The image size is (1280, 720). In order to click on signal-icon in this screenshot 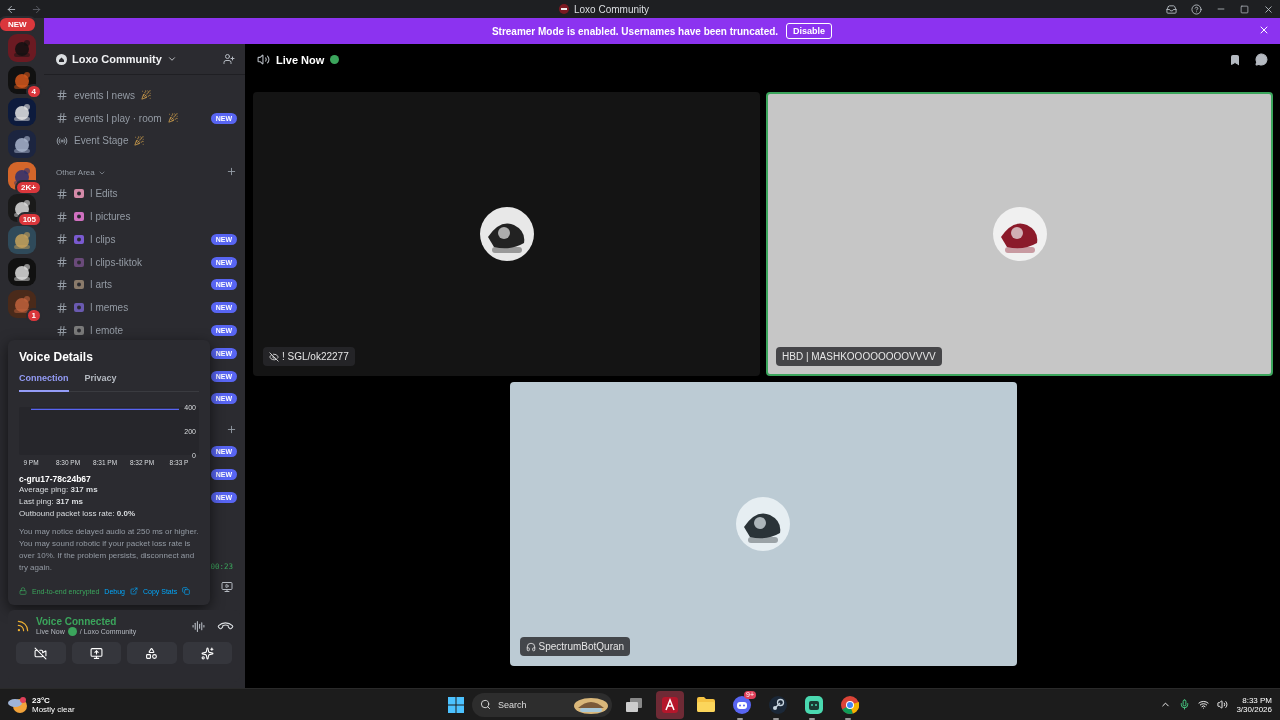, I will do `click(23, 626)`.